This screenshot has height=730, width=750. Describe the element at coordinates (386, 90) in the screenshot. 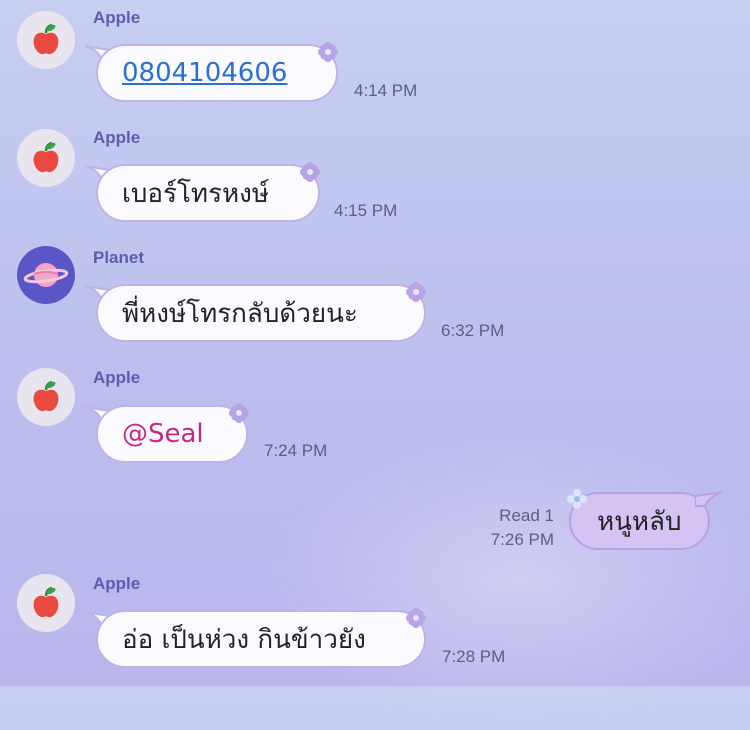

I see `message-time: 4:14 PM` at that location.